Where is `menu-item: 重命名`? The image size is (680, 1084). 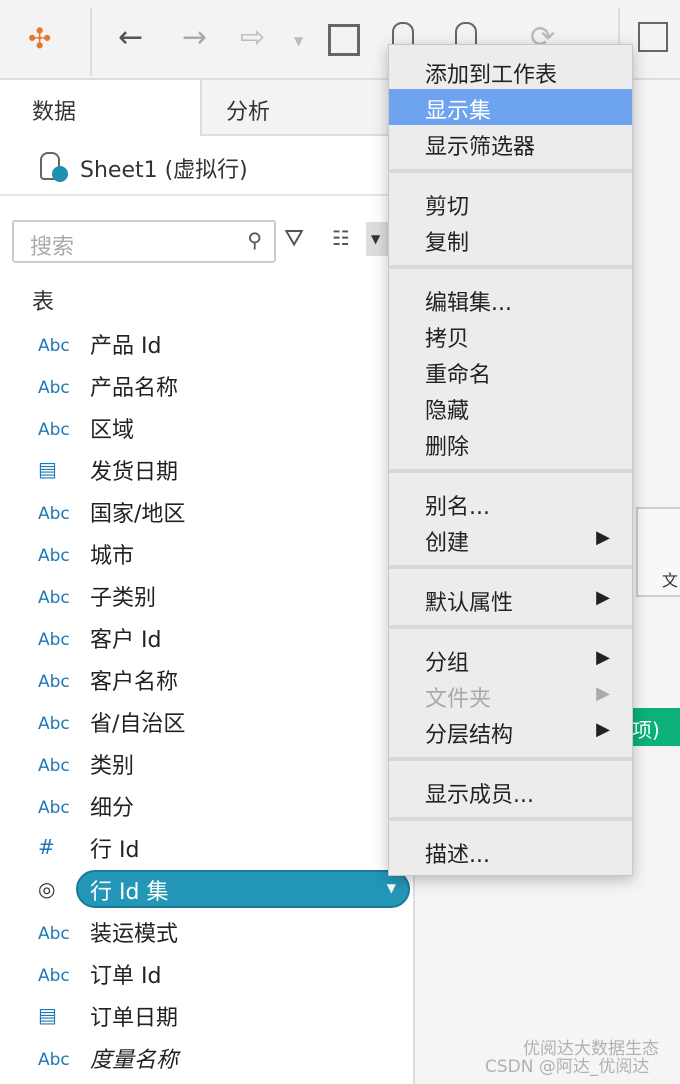
menu-item: 重命名 is located at coordinates (510, 371).